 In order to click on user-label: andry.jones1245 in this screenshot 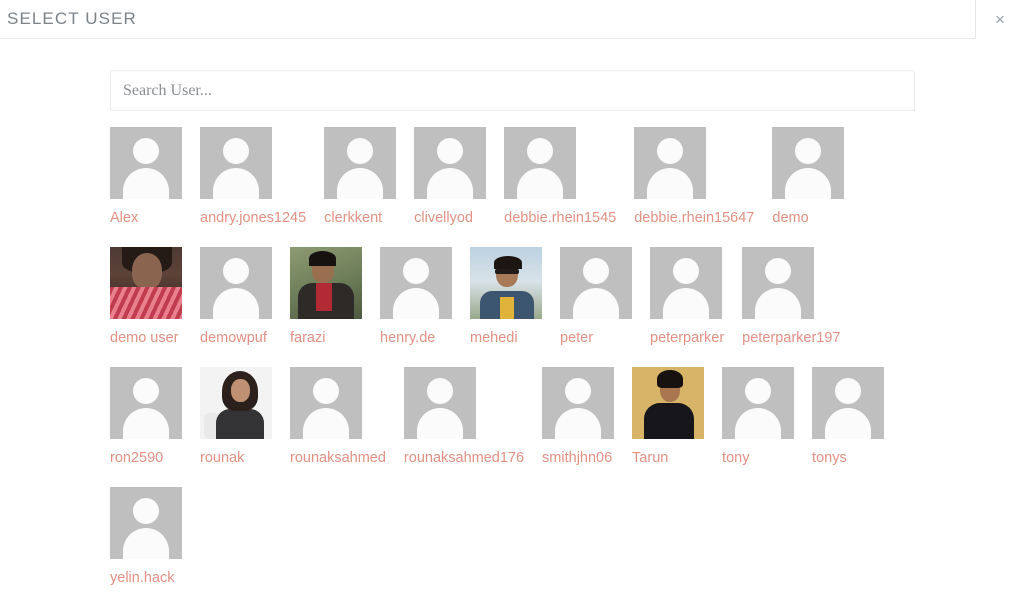, I will do `click(253, 218)`.